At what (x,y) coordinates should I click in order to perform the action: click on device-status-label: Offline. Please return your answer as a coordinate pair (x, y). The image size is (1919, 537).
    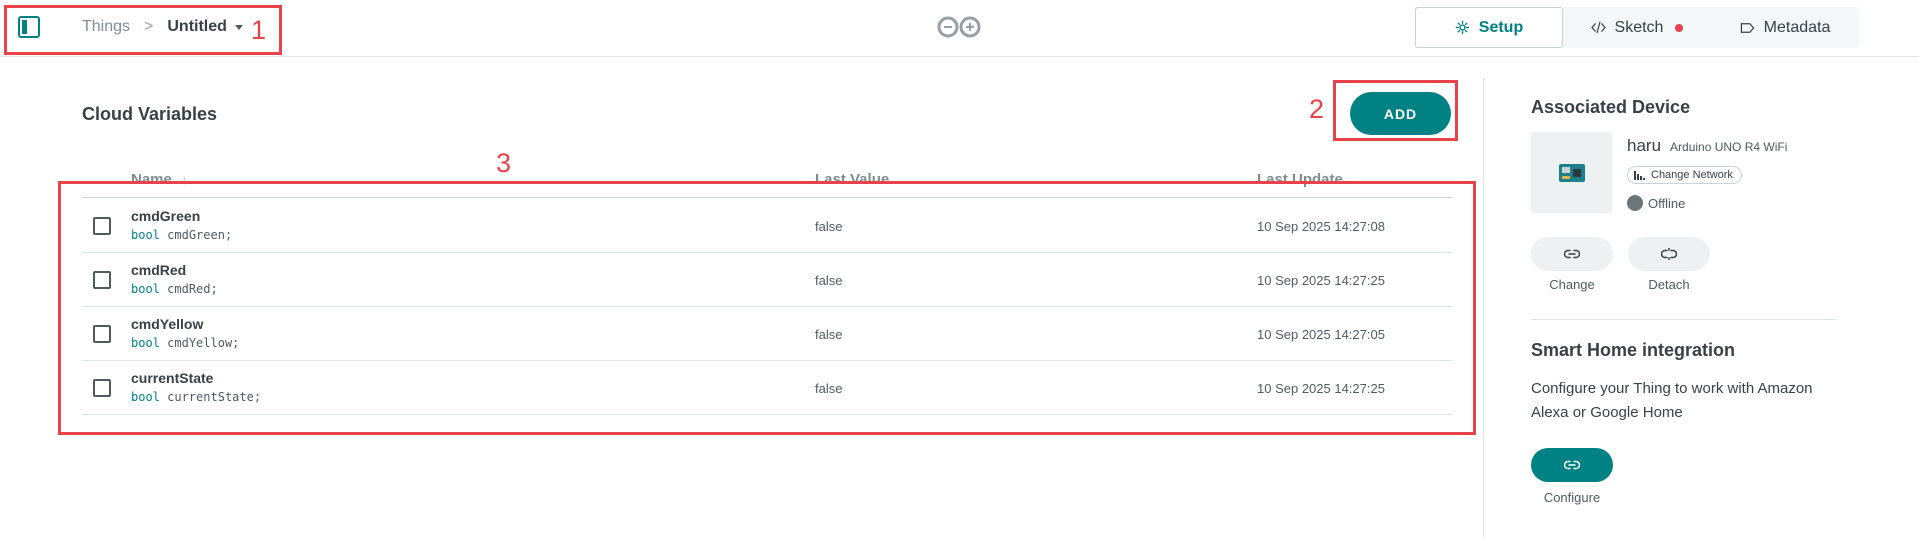
    Looking at the image, I should click on (1667, 203).